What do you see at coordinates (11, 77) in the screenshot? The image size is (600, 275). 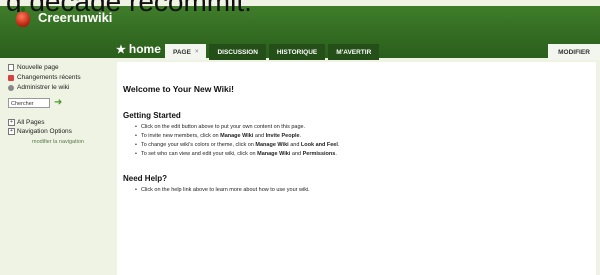 I see `recent-changes-icon` at bounding box center [11, 77].